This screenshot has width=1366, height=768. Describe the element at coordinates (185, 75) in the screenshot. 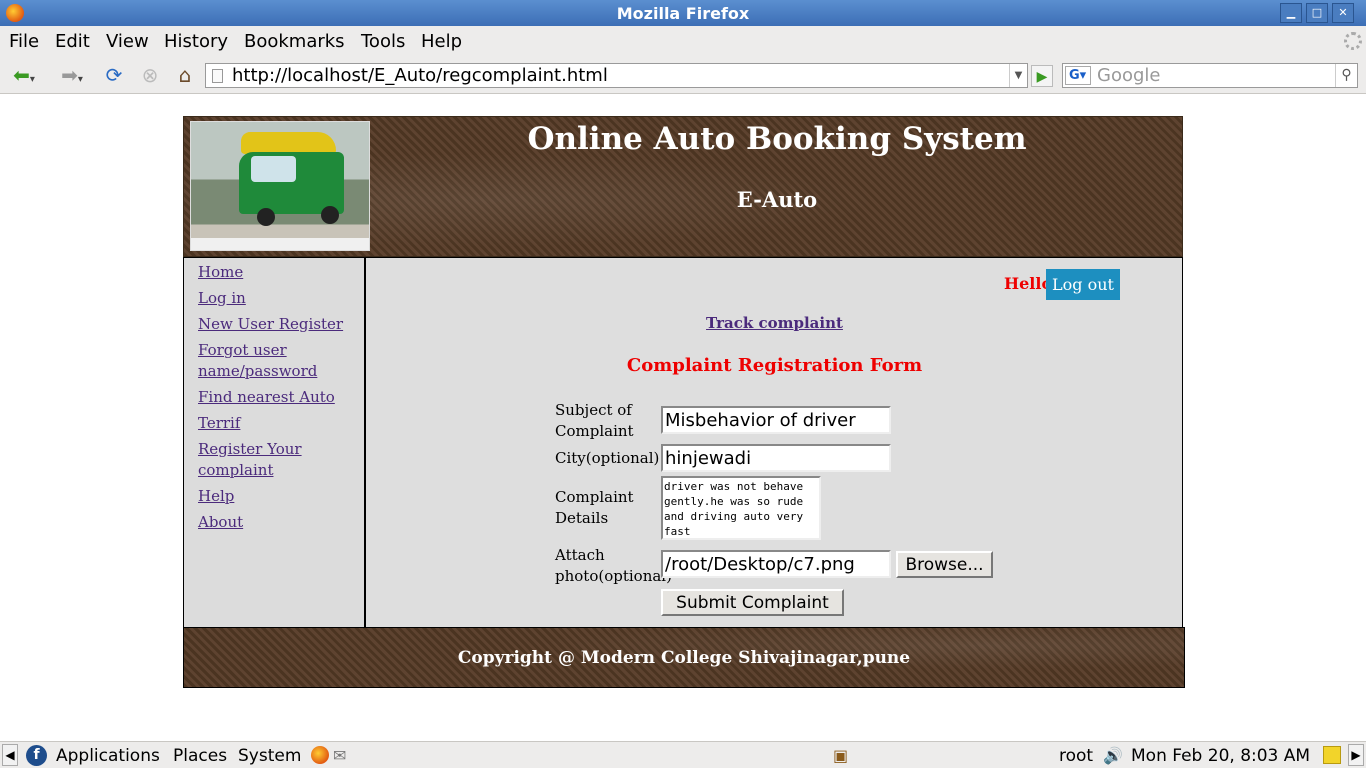

I see `home-icon: ⌂` at that location.